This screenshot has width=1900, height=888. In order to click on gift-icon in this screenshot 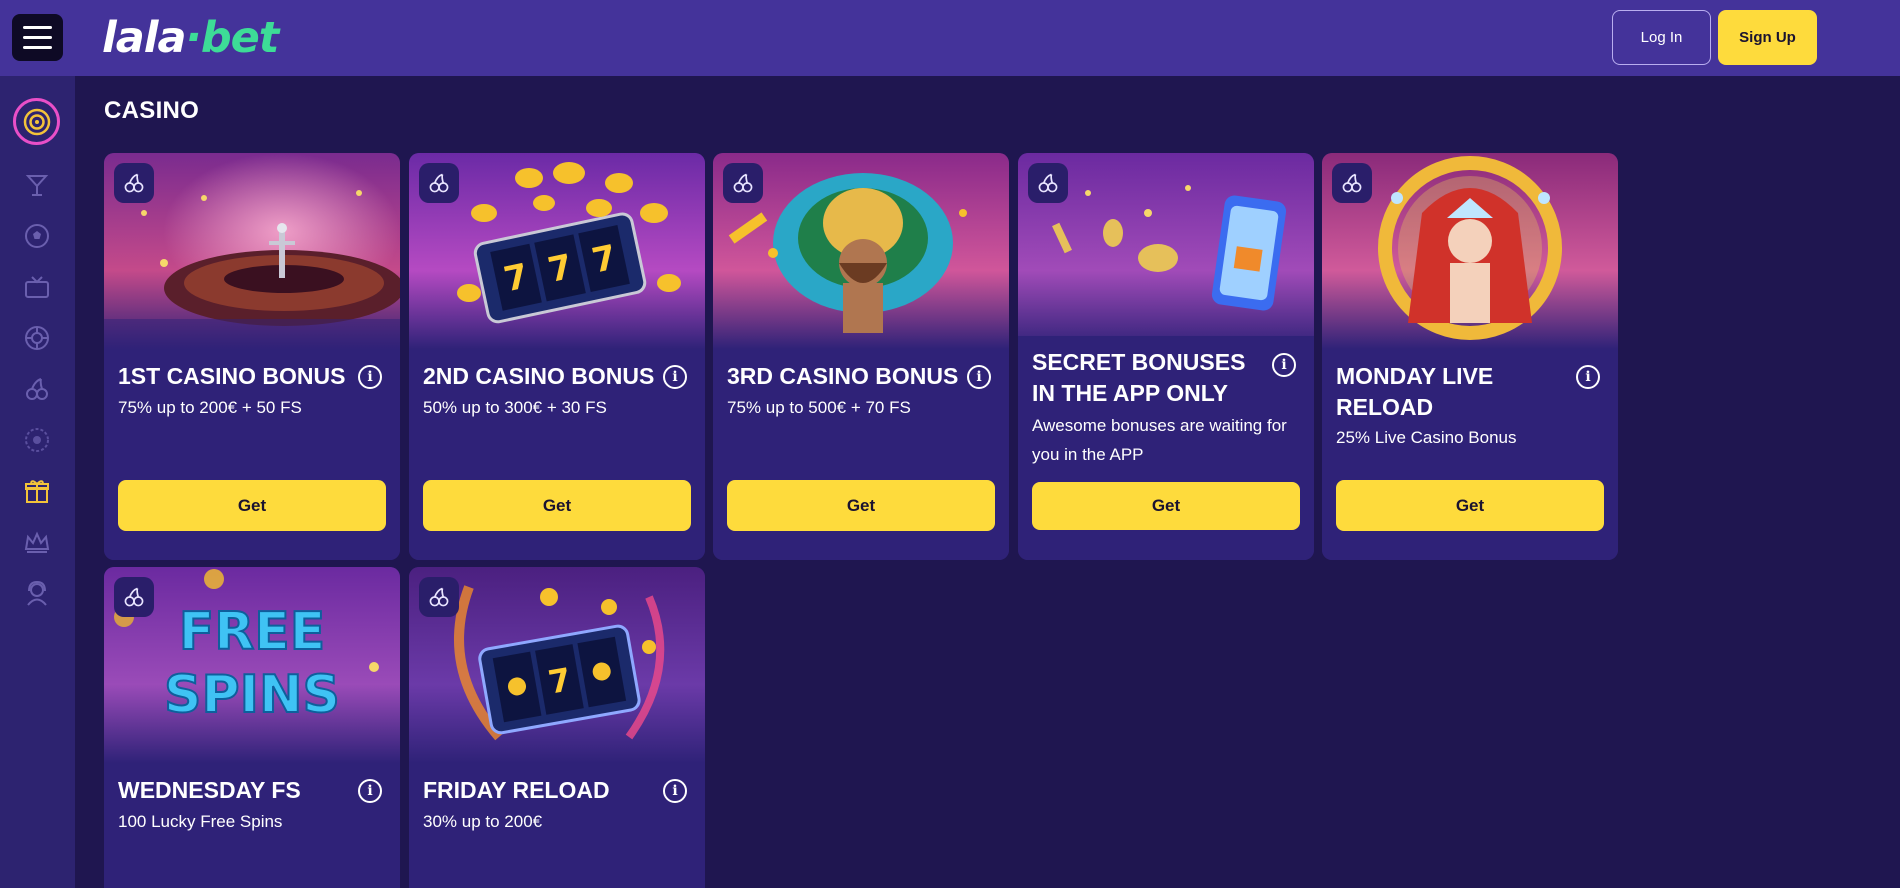, I will do `click(37, 491)`.